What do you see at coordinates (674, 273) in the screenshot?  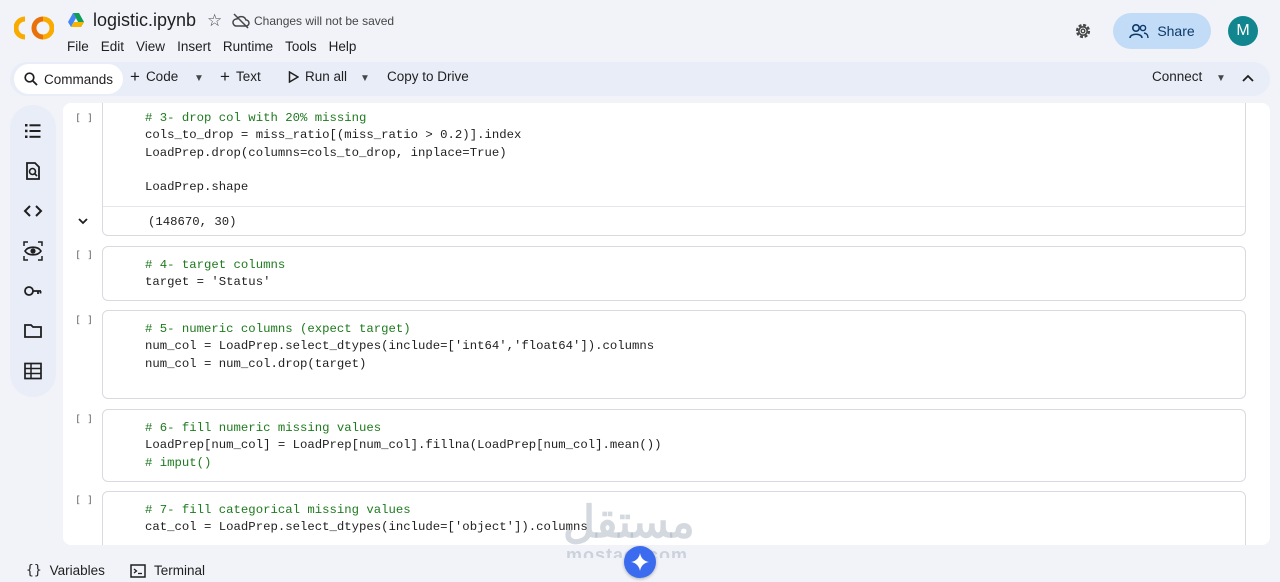 I see `code-cell: # 4- target columns target = 'Status'` at bounding box center [674, 273].